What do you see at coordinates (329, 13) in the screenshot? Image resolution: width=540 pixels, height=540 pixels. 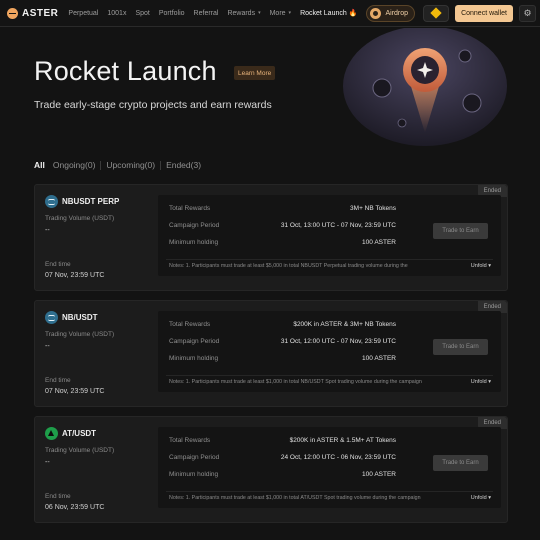 I see `nav-link-rocket-launch: Rocket Launch 🔥` at bounding box center [329, 13].